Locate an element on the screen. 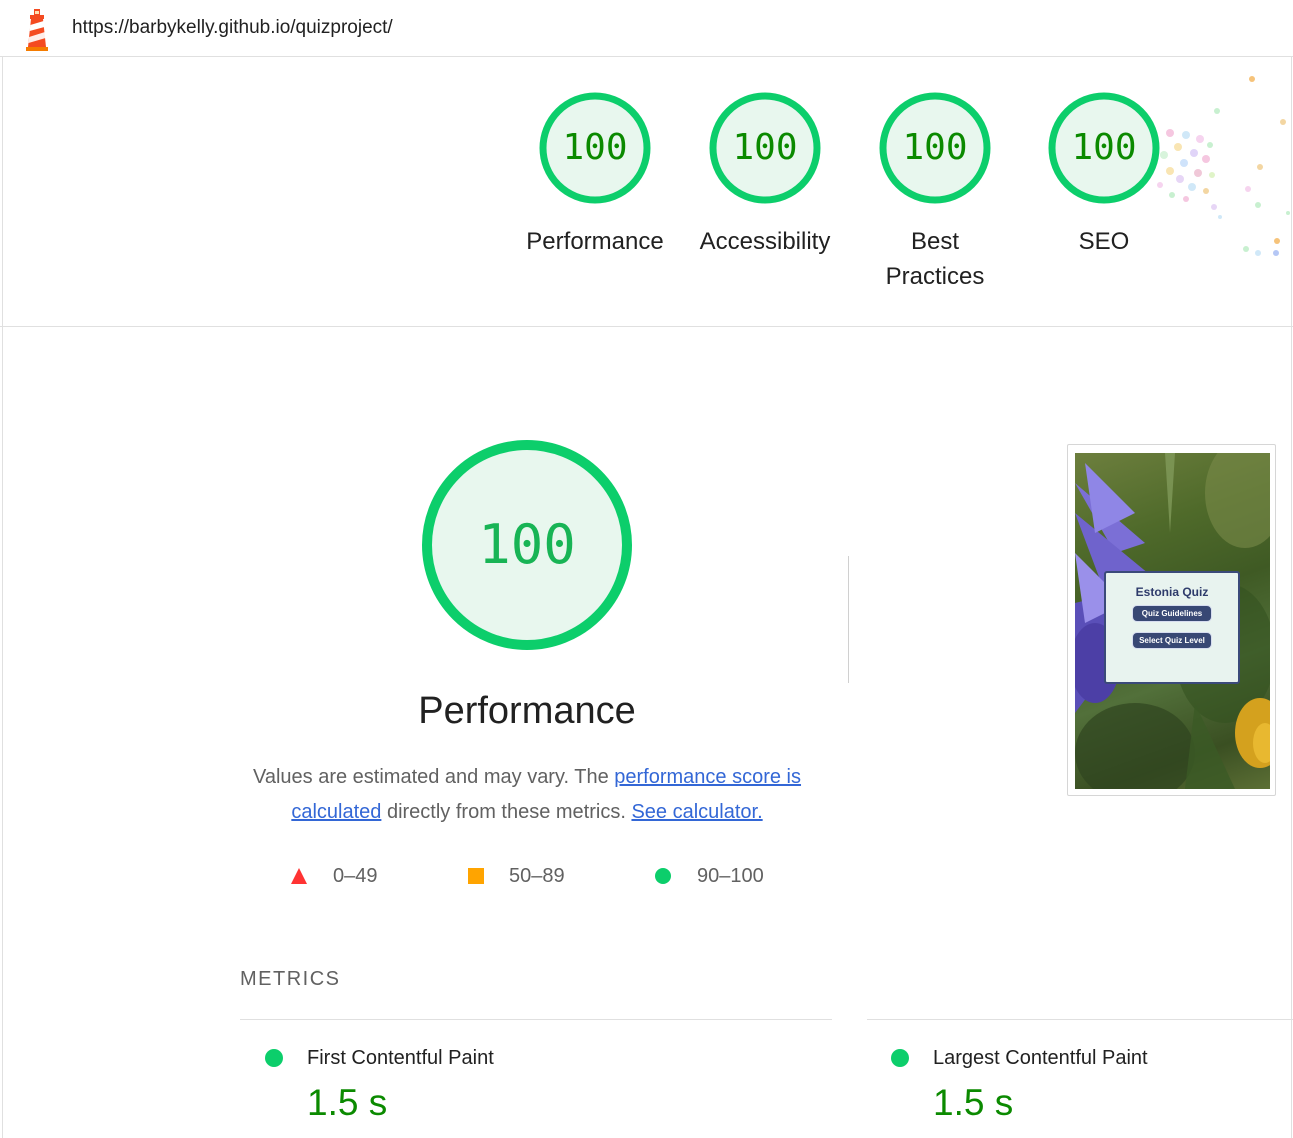 The width and height of the screenshot is (1293, 1138). legend-label-pass: 90–100 is located at coordinates (730, 876).